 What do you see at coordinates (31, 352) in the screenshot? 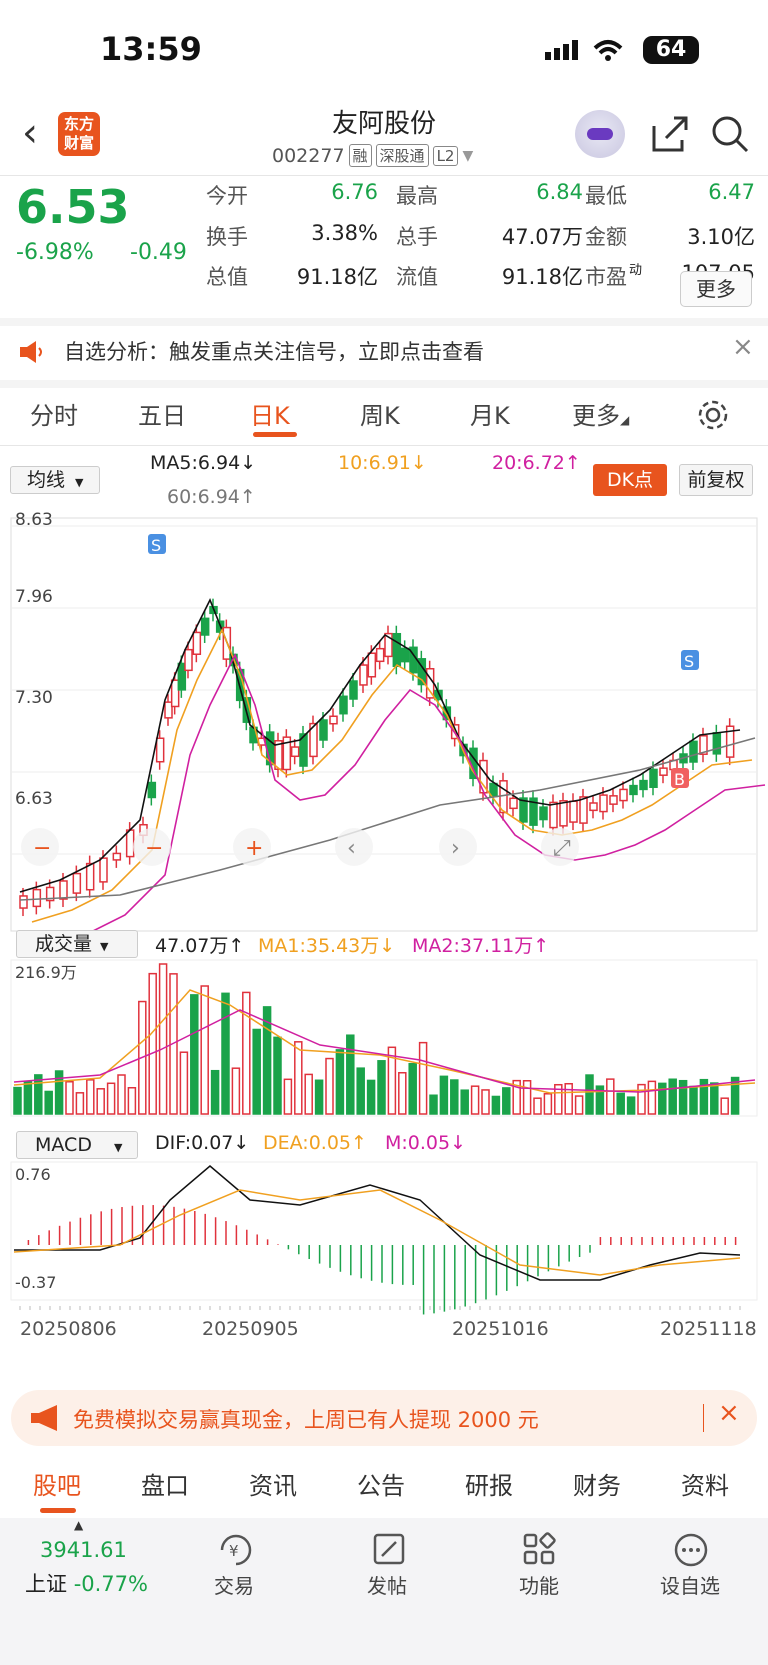
I see `speaker-icon` at bounding box center [31, 352].